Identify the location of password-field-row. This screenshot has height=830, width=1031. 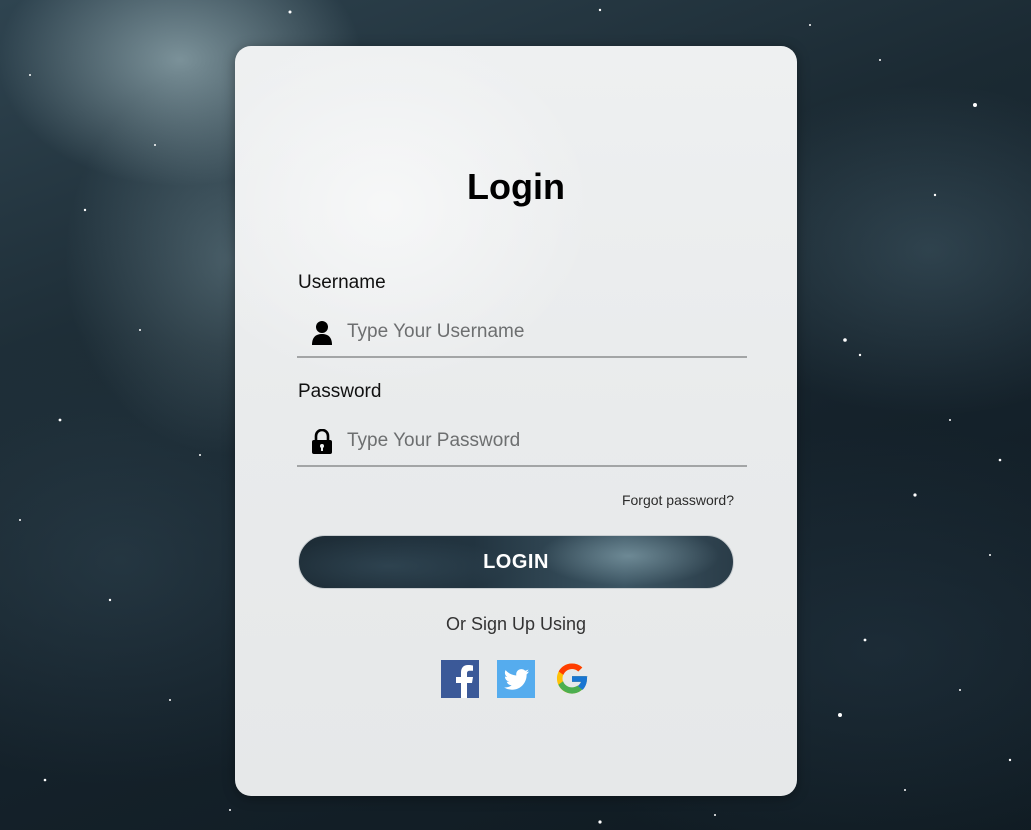
(522, 444).